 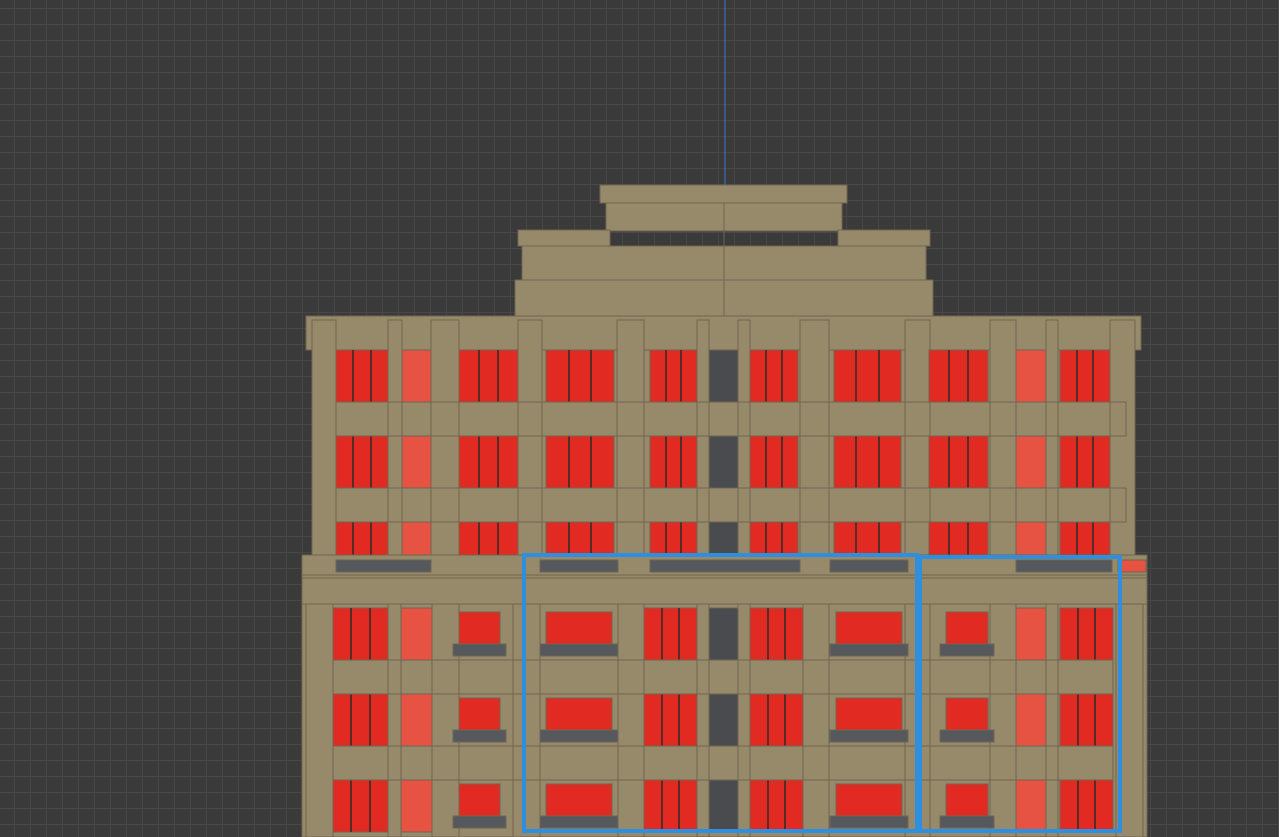 What do you see at coordinates (564, 238) in the screenshot?
I see `roof-left-cornice` at bounding box center [564, 238].